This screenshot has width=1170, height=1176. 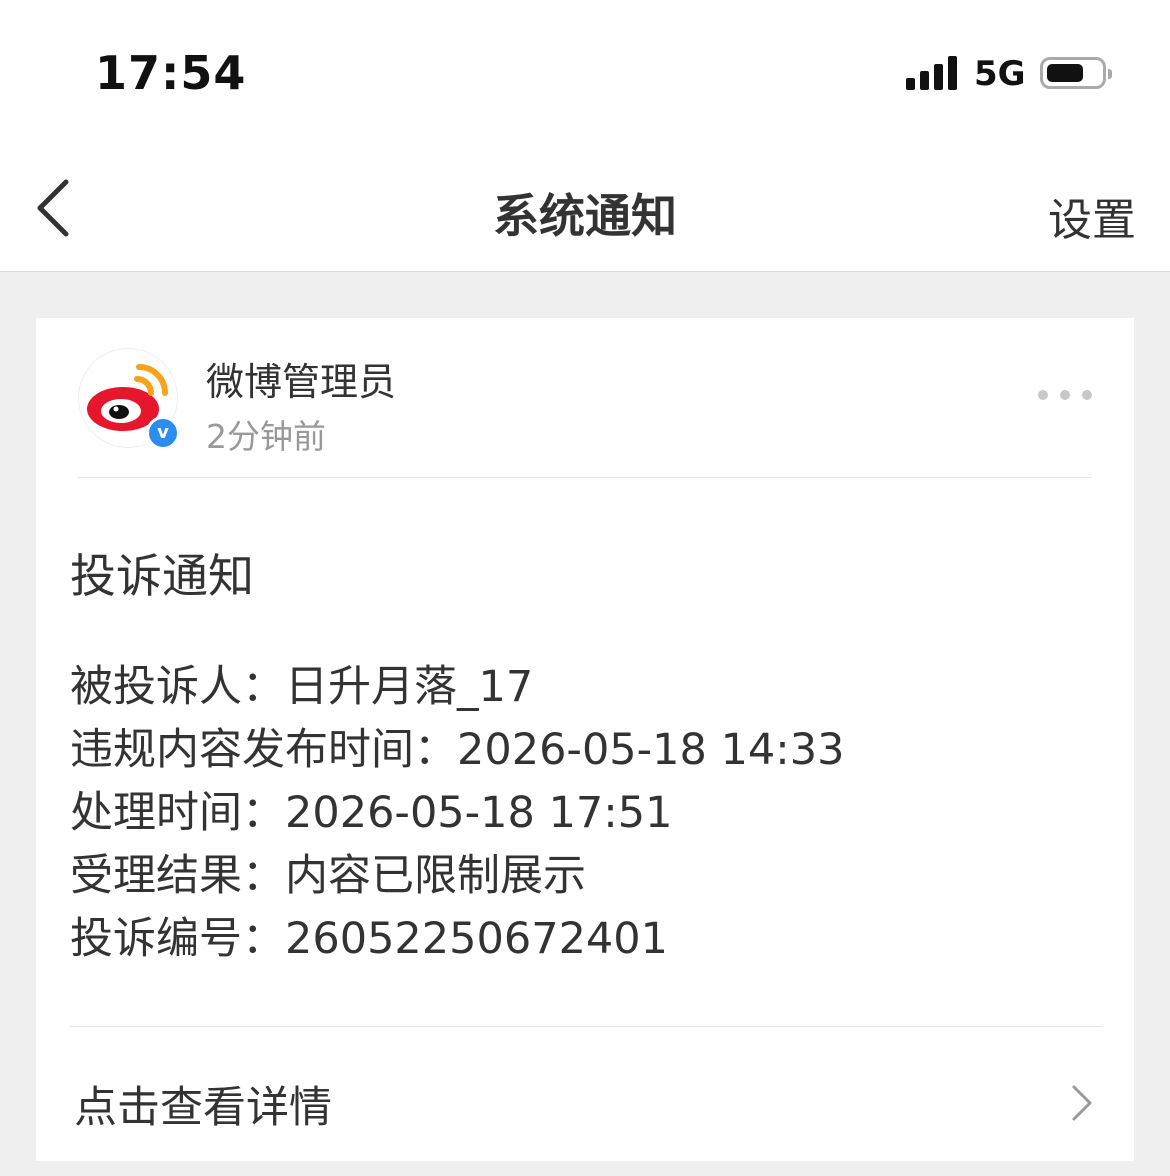 I want to click on detail-complaint-id: 投诉编号：26052250672401, so click(x=369, y=939).